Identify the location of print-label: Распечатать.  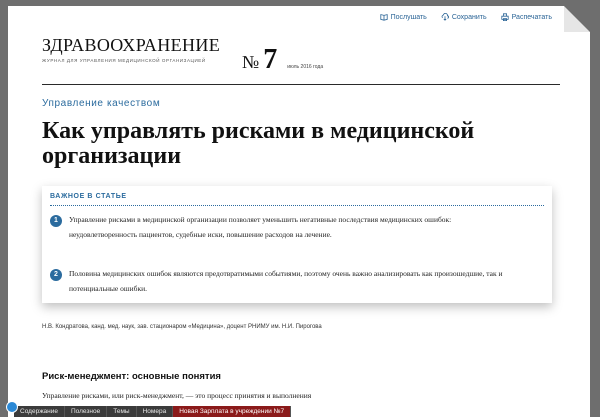
(531, 17).